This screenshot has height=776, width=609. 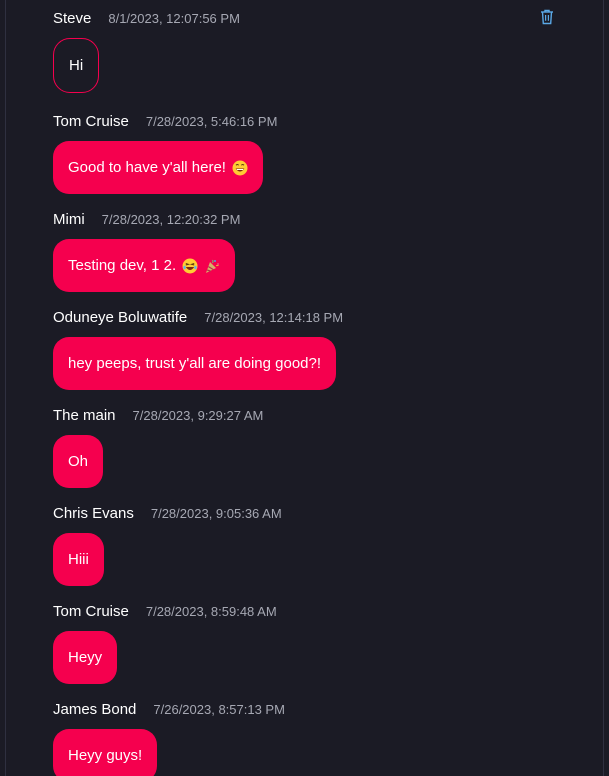 What do you see at coordinates (316, 643) in the screenshot?
I see `message-item: Tom Cruise 7/28/2023, 8:59:48 AM Heyy` at bounding box center [316, 643].